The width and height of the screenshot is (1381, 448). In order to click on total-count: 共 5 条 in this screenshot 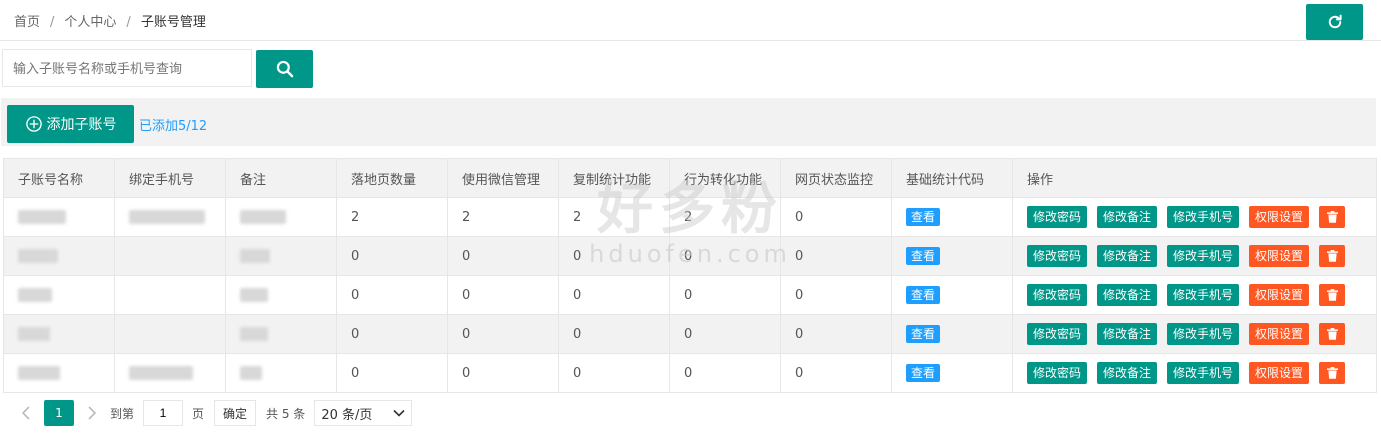, I will do `click(286, 413)`.